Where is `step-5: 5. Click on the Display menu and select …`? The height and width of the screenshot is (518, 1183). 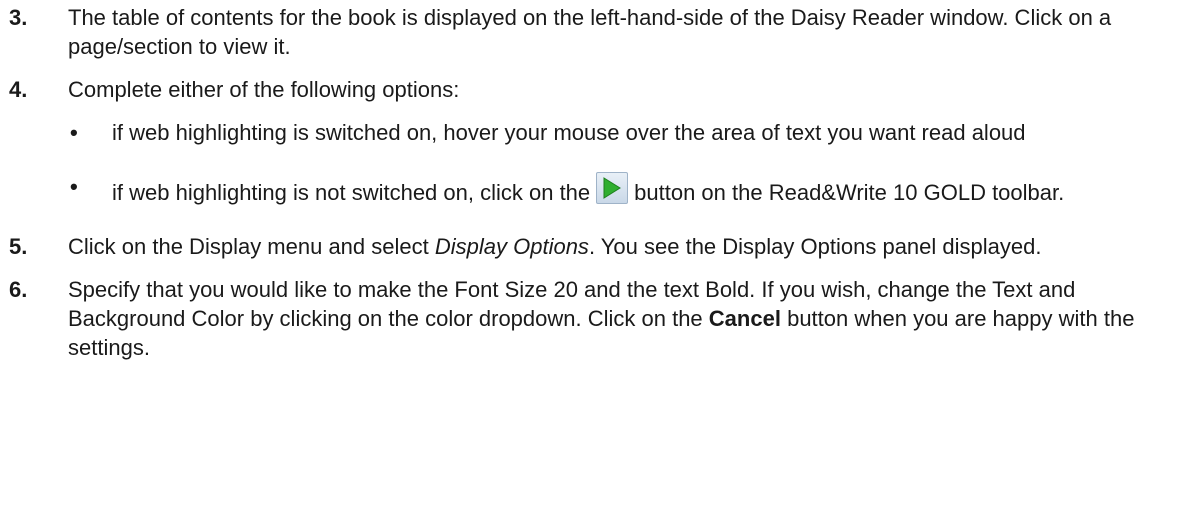 step-5: 5. Click on the Display menu and select … is located at coordinates (591, 246).